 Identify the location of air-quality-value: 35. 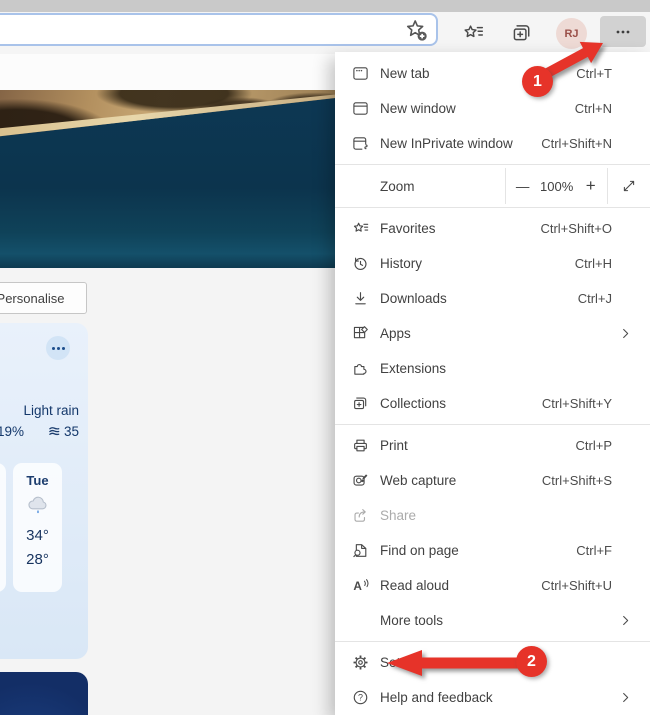
(63, 431).